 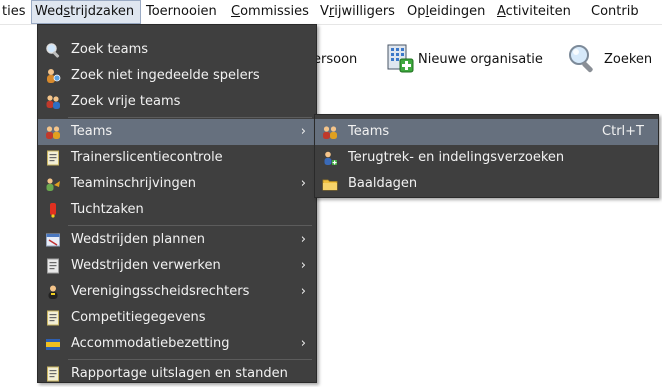 I want to click on menu-commissies: Commissies, so click(x=270, y=12).